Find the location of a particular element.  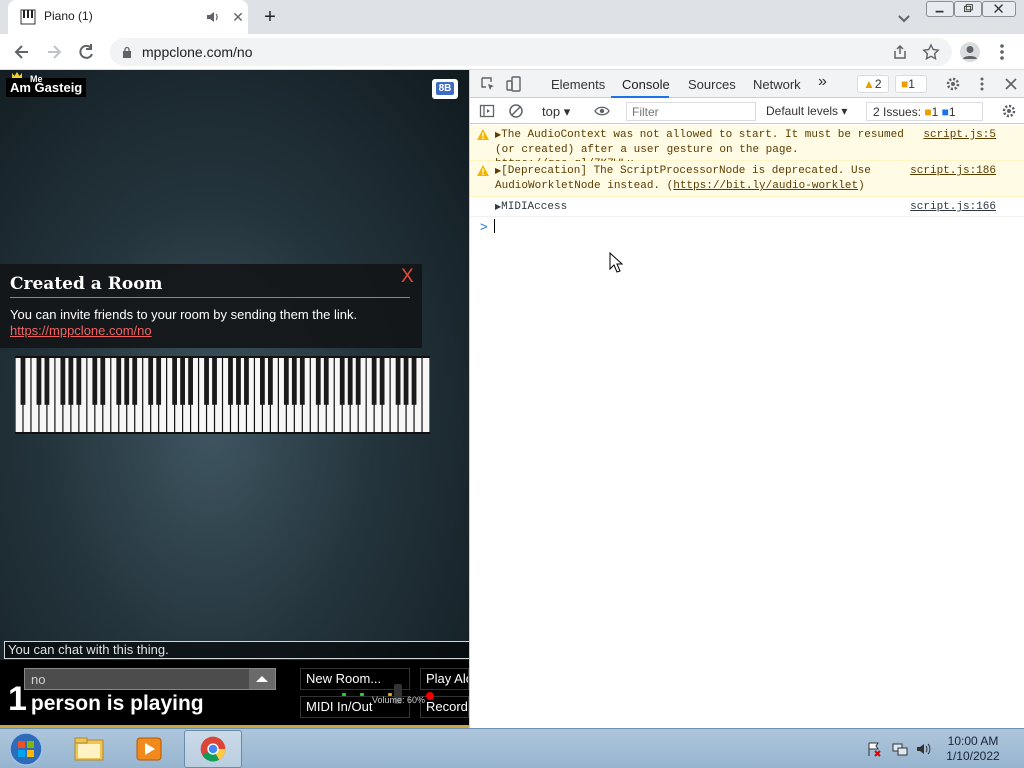

room-select-arrow is located at coordinates (262, 679).